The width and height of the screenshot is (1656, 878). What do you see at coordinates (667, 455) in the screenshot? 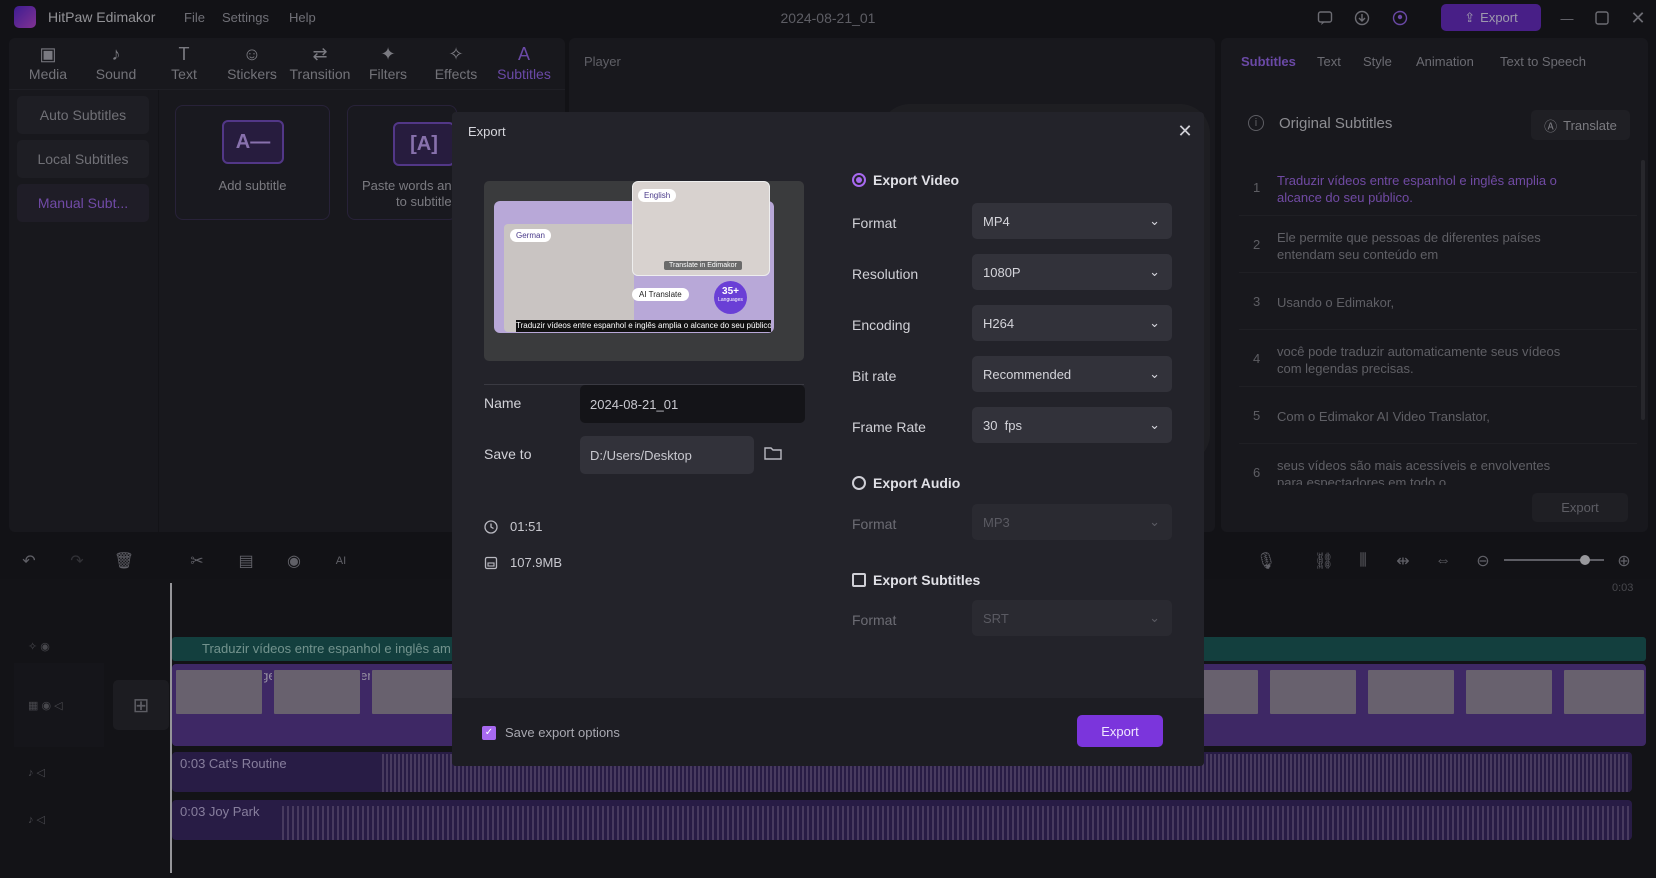
I see `save-to-field: D:/Users/Desktop` at bounding box center [667, 455].